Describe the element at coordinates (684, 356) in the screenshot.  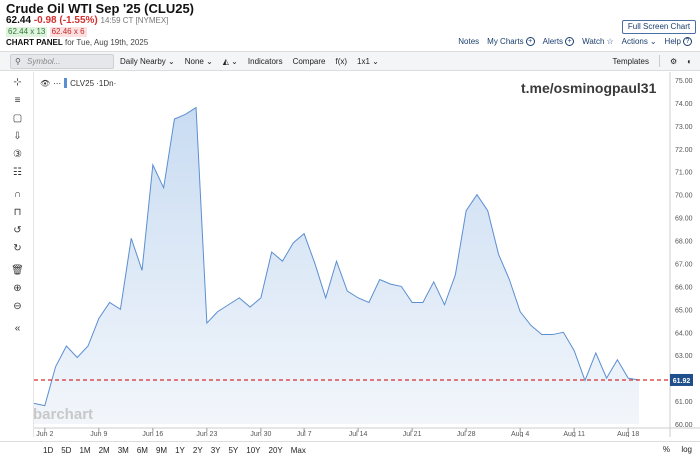
I see `y-tick-label: 63.00` at that location.